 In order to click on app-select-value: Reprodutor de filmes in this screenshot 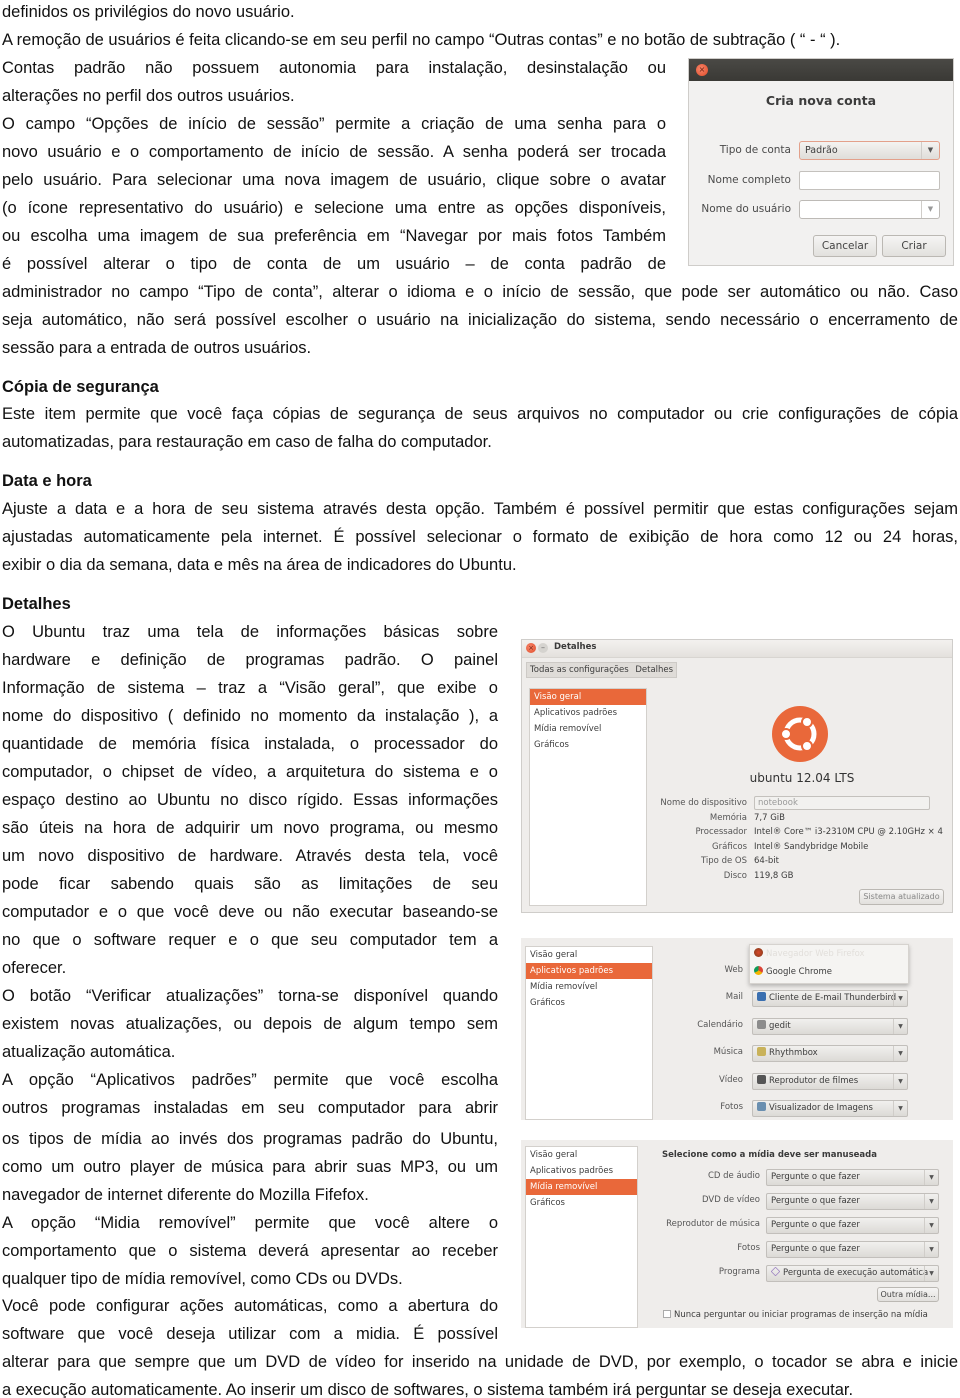, I will do `click(814, 1080)`.